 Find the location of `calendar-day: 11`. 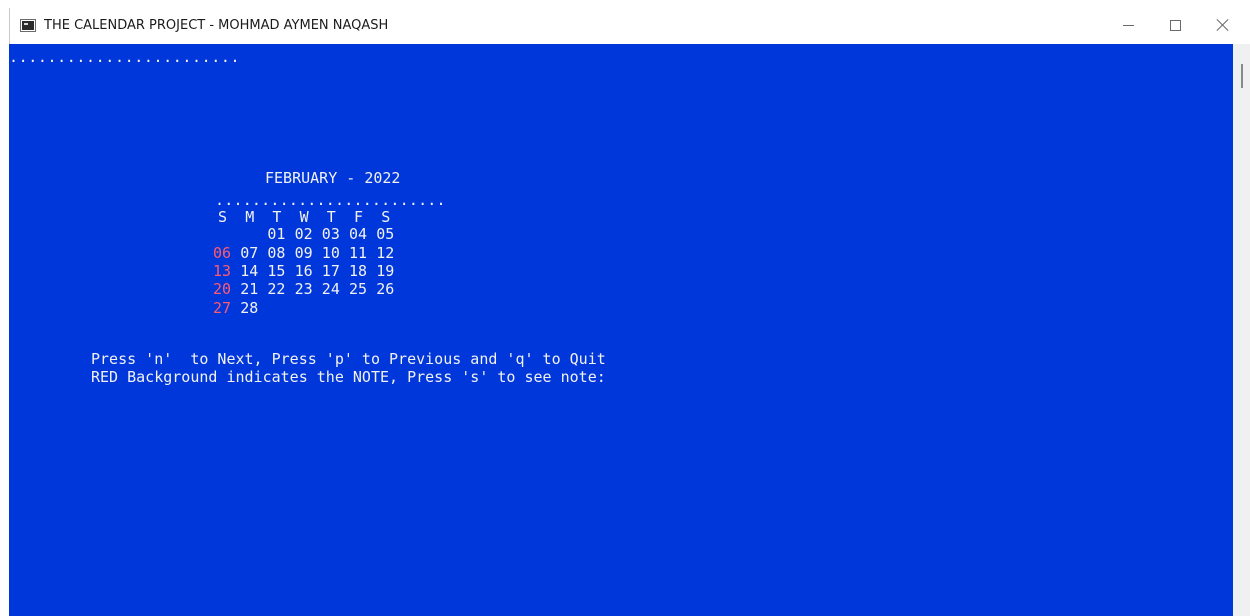

calendar-day: 11 is located at coordinates (358, 252).